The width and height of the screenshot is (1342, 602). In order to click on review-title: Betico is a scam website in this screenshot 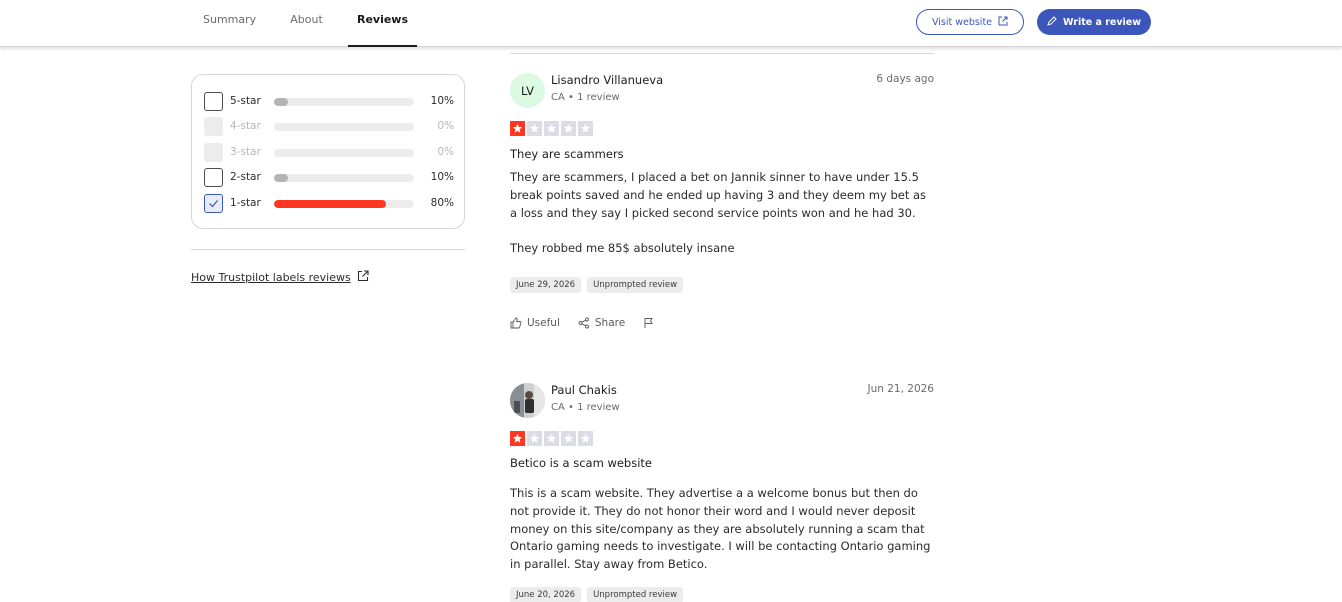, I will do `click(581, 463)`.